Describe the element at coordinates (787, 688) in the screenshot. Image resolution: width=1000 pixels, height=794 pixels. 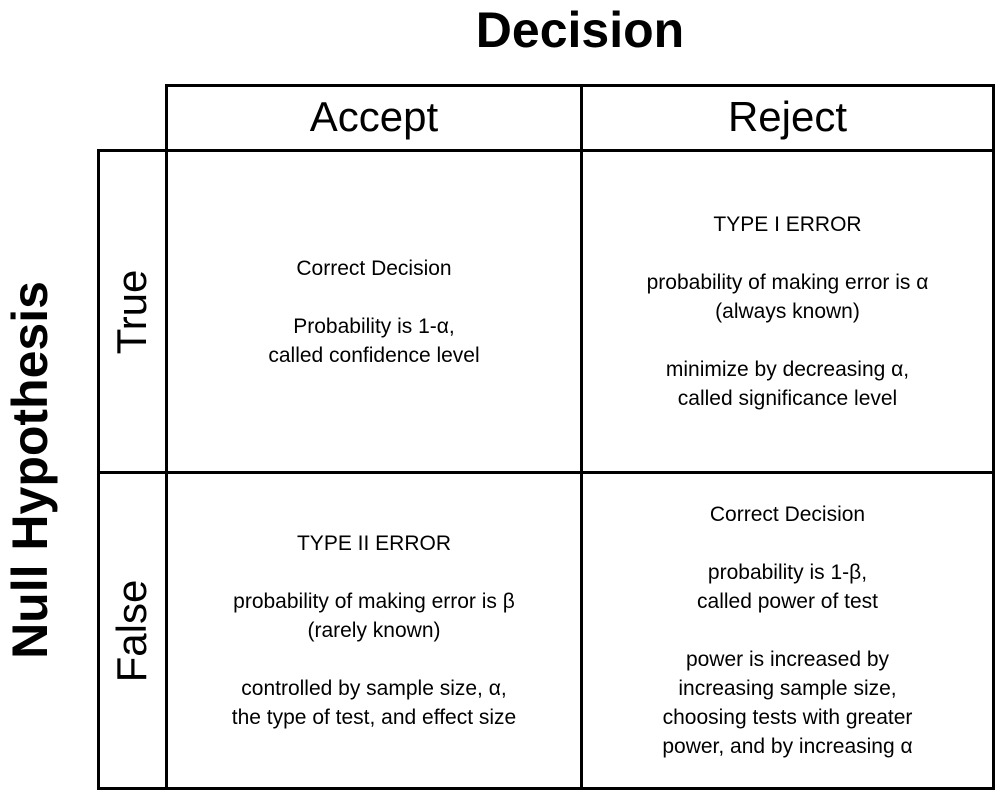
I see `cell-text: increasing sample size,` at that location.